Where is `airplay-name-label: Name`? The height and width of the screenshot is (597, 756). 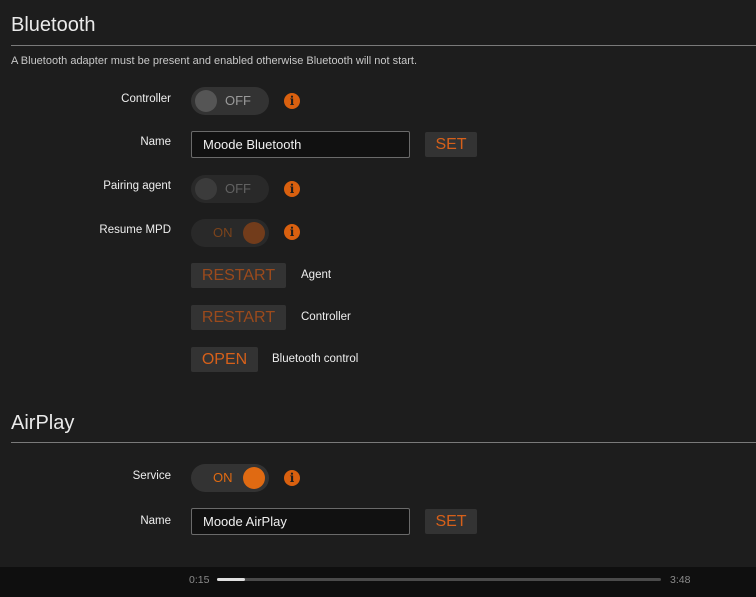 airplay-name-label: Name is located at coordinates (155, 521).